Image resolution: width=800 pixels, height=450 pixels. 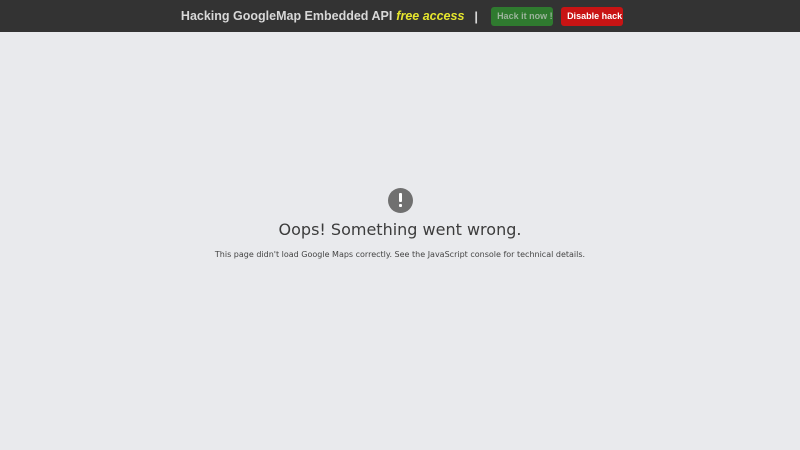 I want to click on error-title: Oops! Something went wrong., so click(x=400, y=229).